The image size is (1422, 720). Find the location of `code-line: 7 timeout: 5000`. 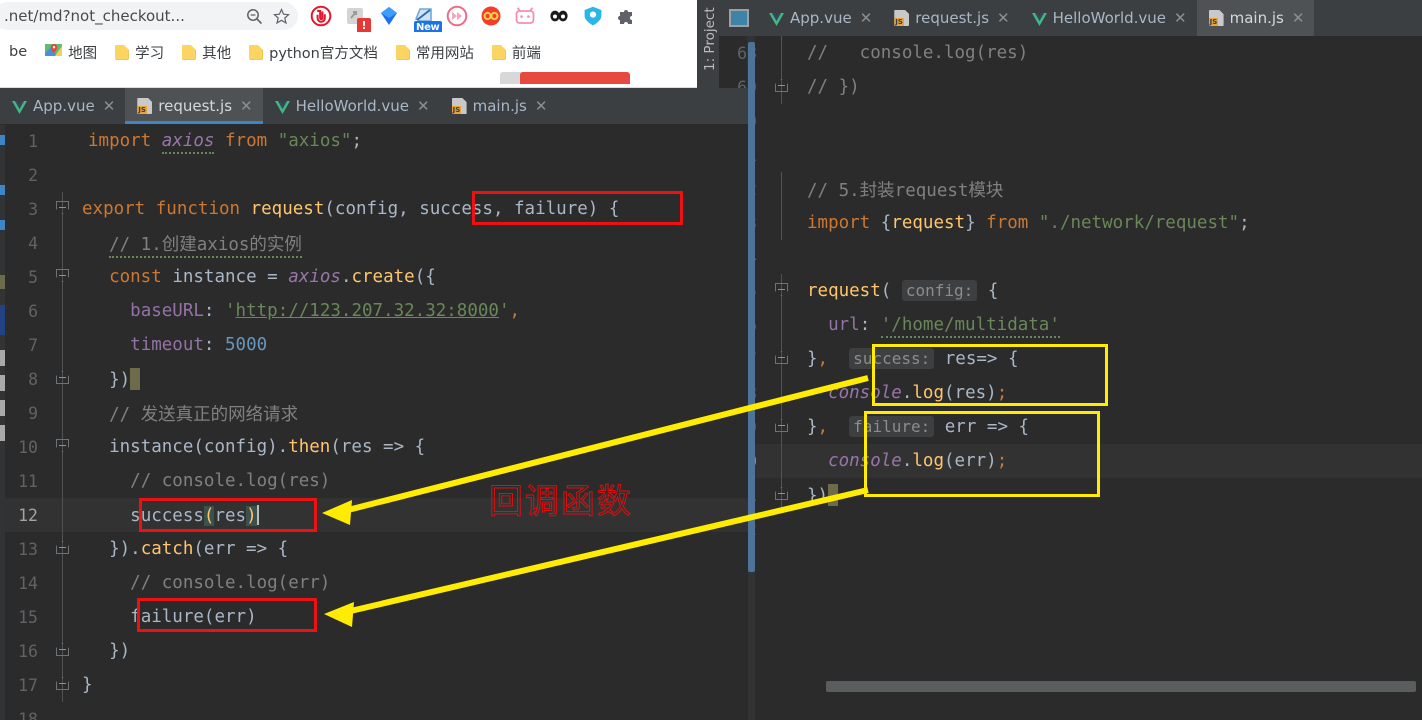

code-line: 7 timeout: 5000 is located at coordinates (374, 345).